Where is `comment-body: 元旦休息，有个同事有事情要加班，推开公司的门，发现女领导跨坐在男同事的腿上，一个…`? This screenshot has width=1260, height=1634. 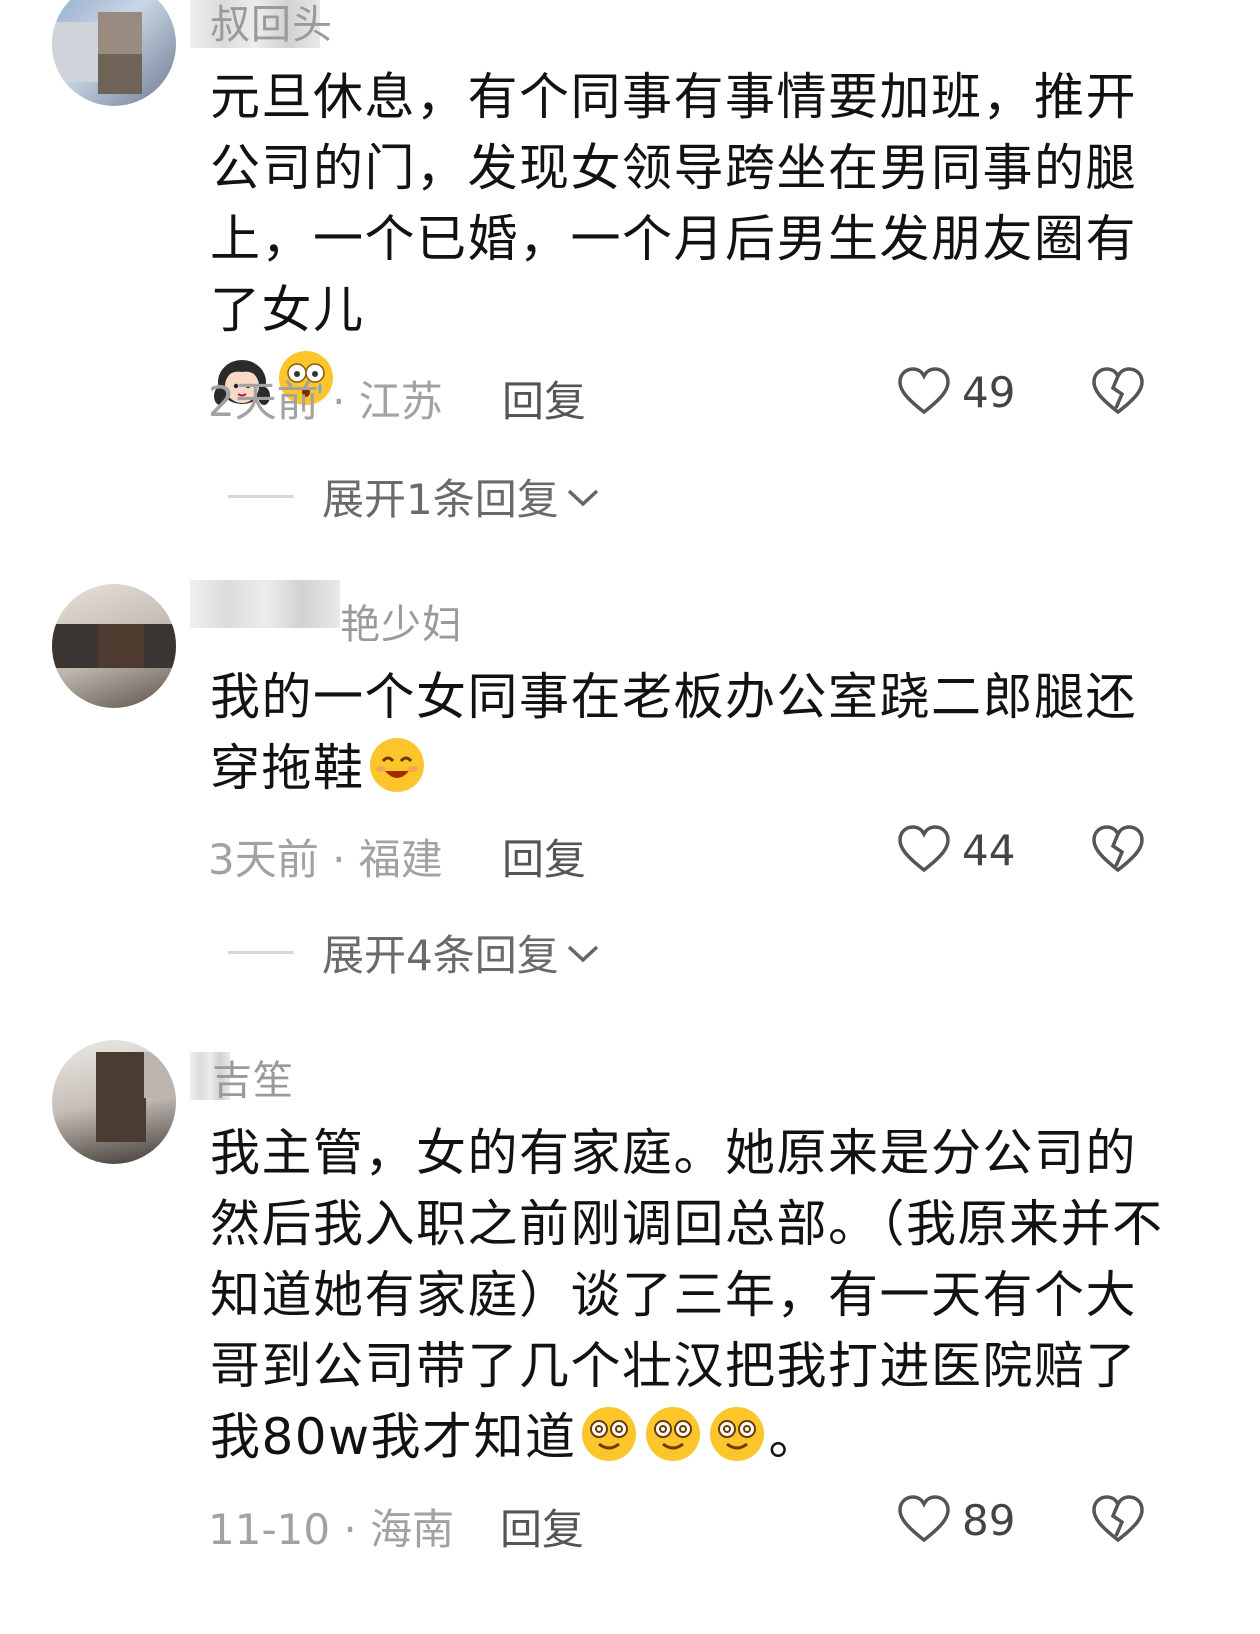 comment-body: 元旦休息，有个同事有事情要加班，推开公司的门，发现女领导跨坐在男同事的腿上，一个… is located at coordinates (673, 203).